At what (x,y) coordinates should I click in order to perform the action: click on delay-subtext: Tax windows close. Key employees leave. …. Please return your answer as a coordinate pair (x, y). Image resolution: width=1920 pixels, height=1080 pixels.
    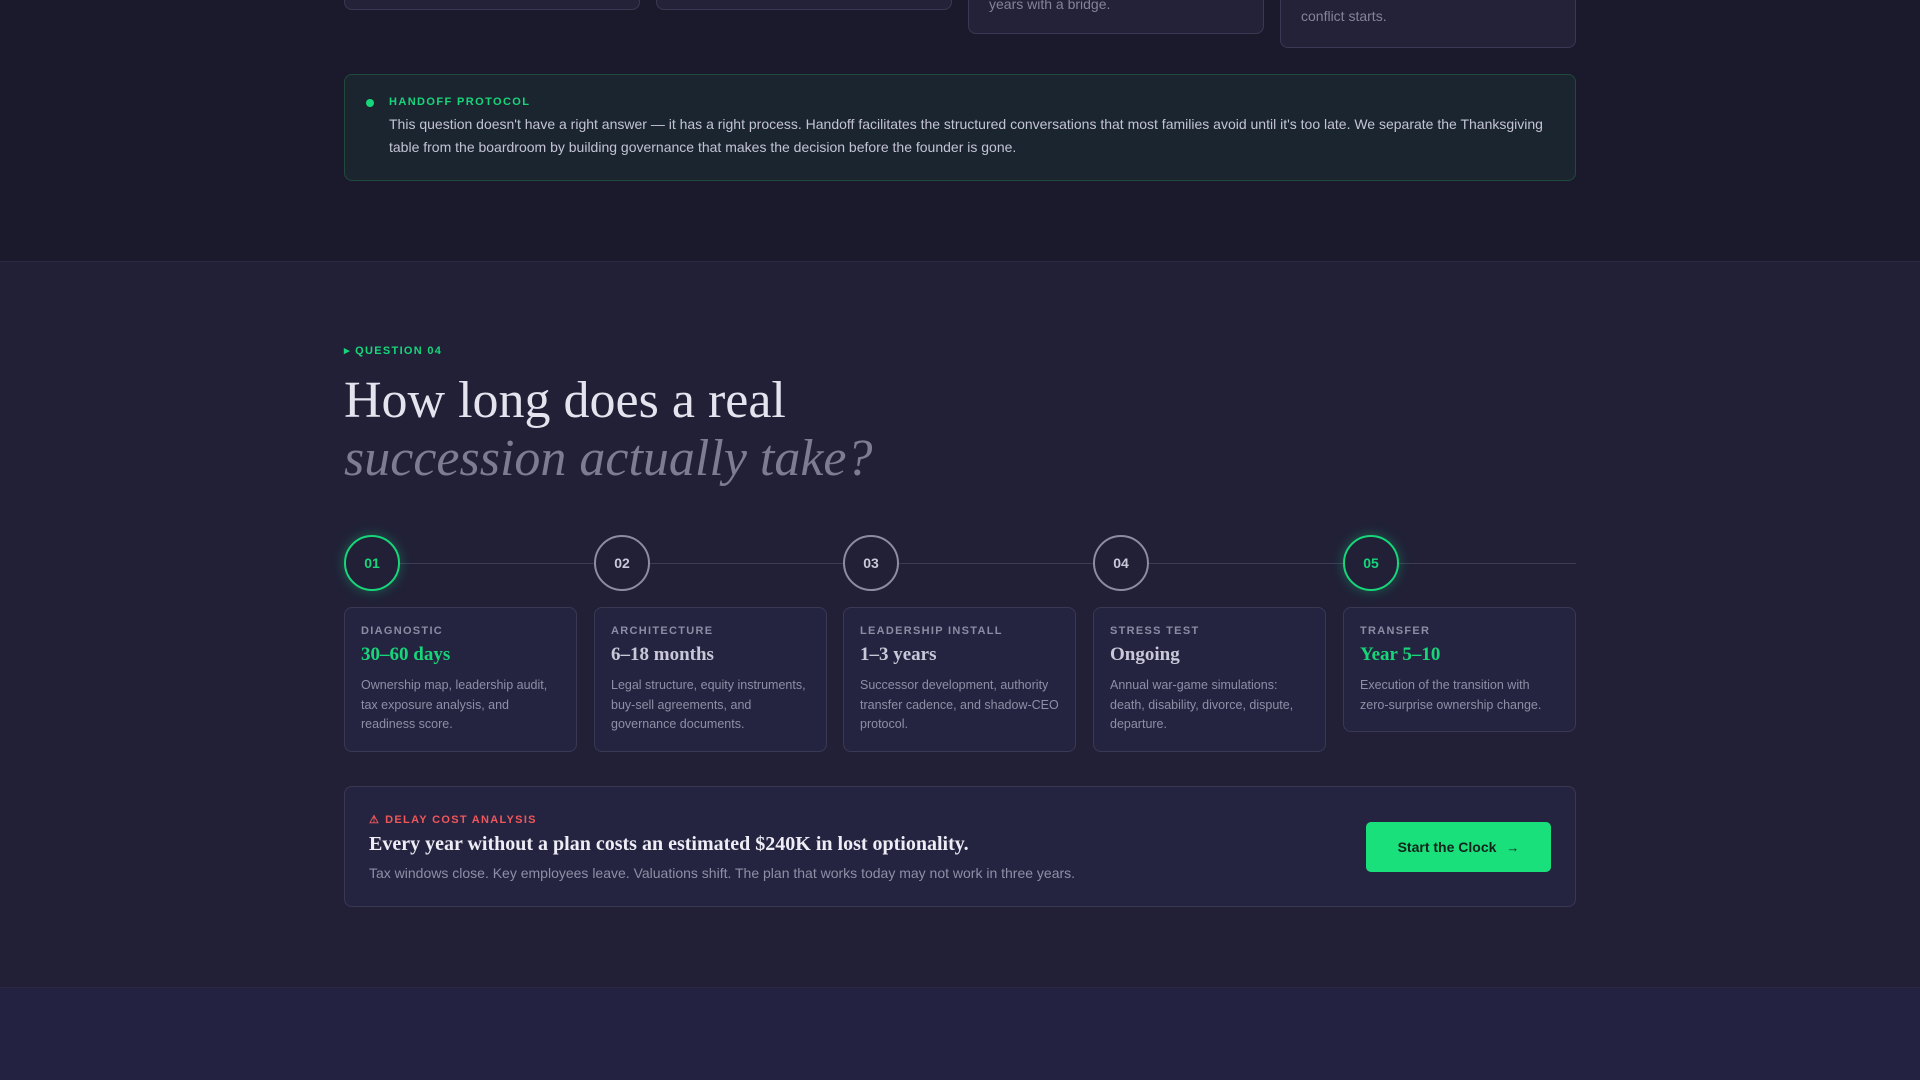
    Looking at the image, I should click on (722, 873).